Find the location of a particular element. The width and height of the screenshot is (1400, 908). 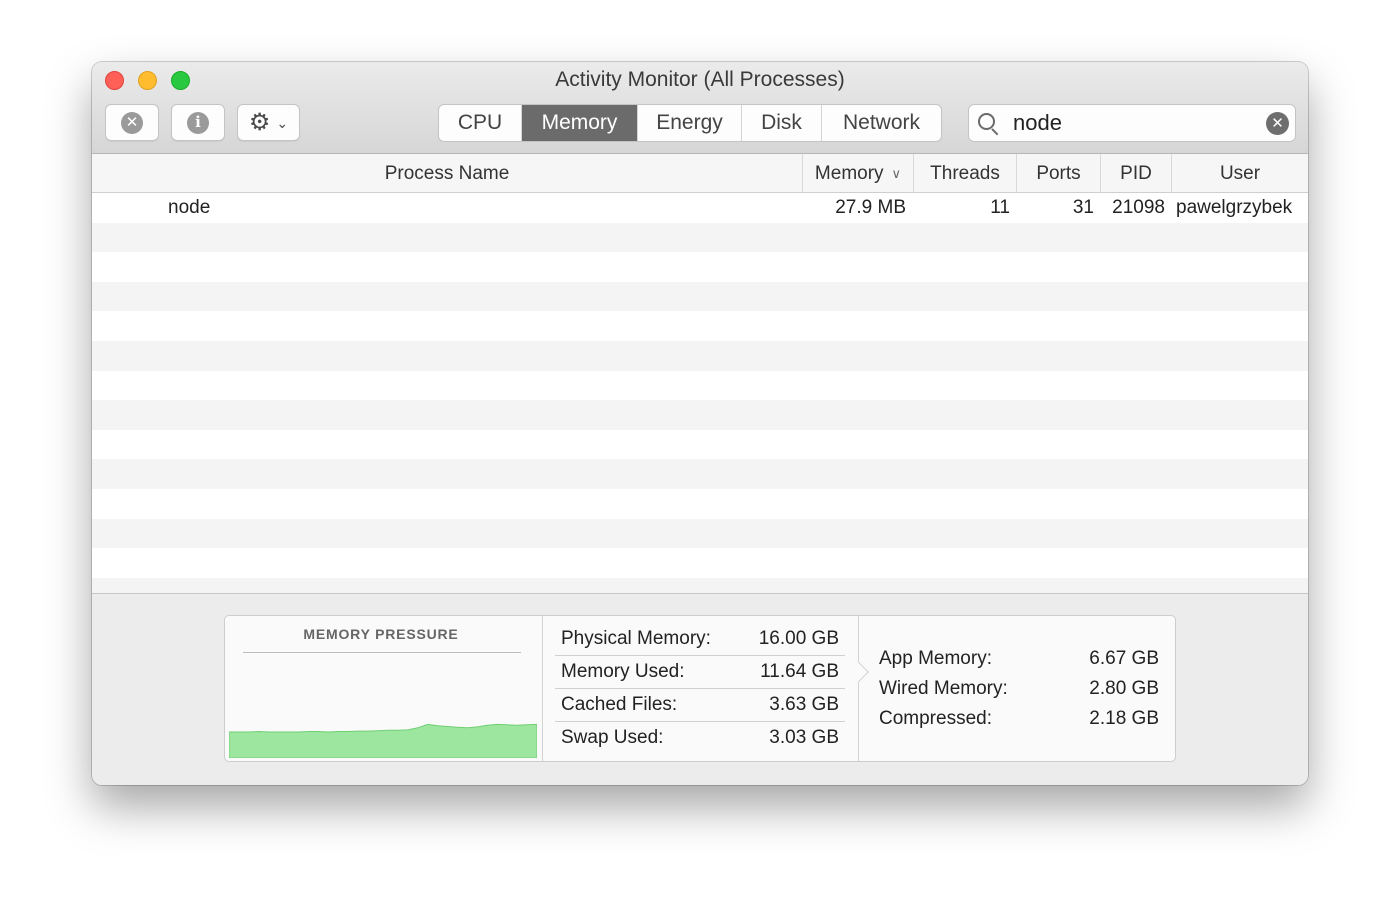

stat-label: Memory Used: is located at coordinates (623, 671).